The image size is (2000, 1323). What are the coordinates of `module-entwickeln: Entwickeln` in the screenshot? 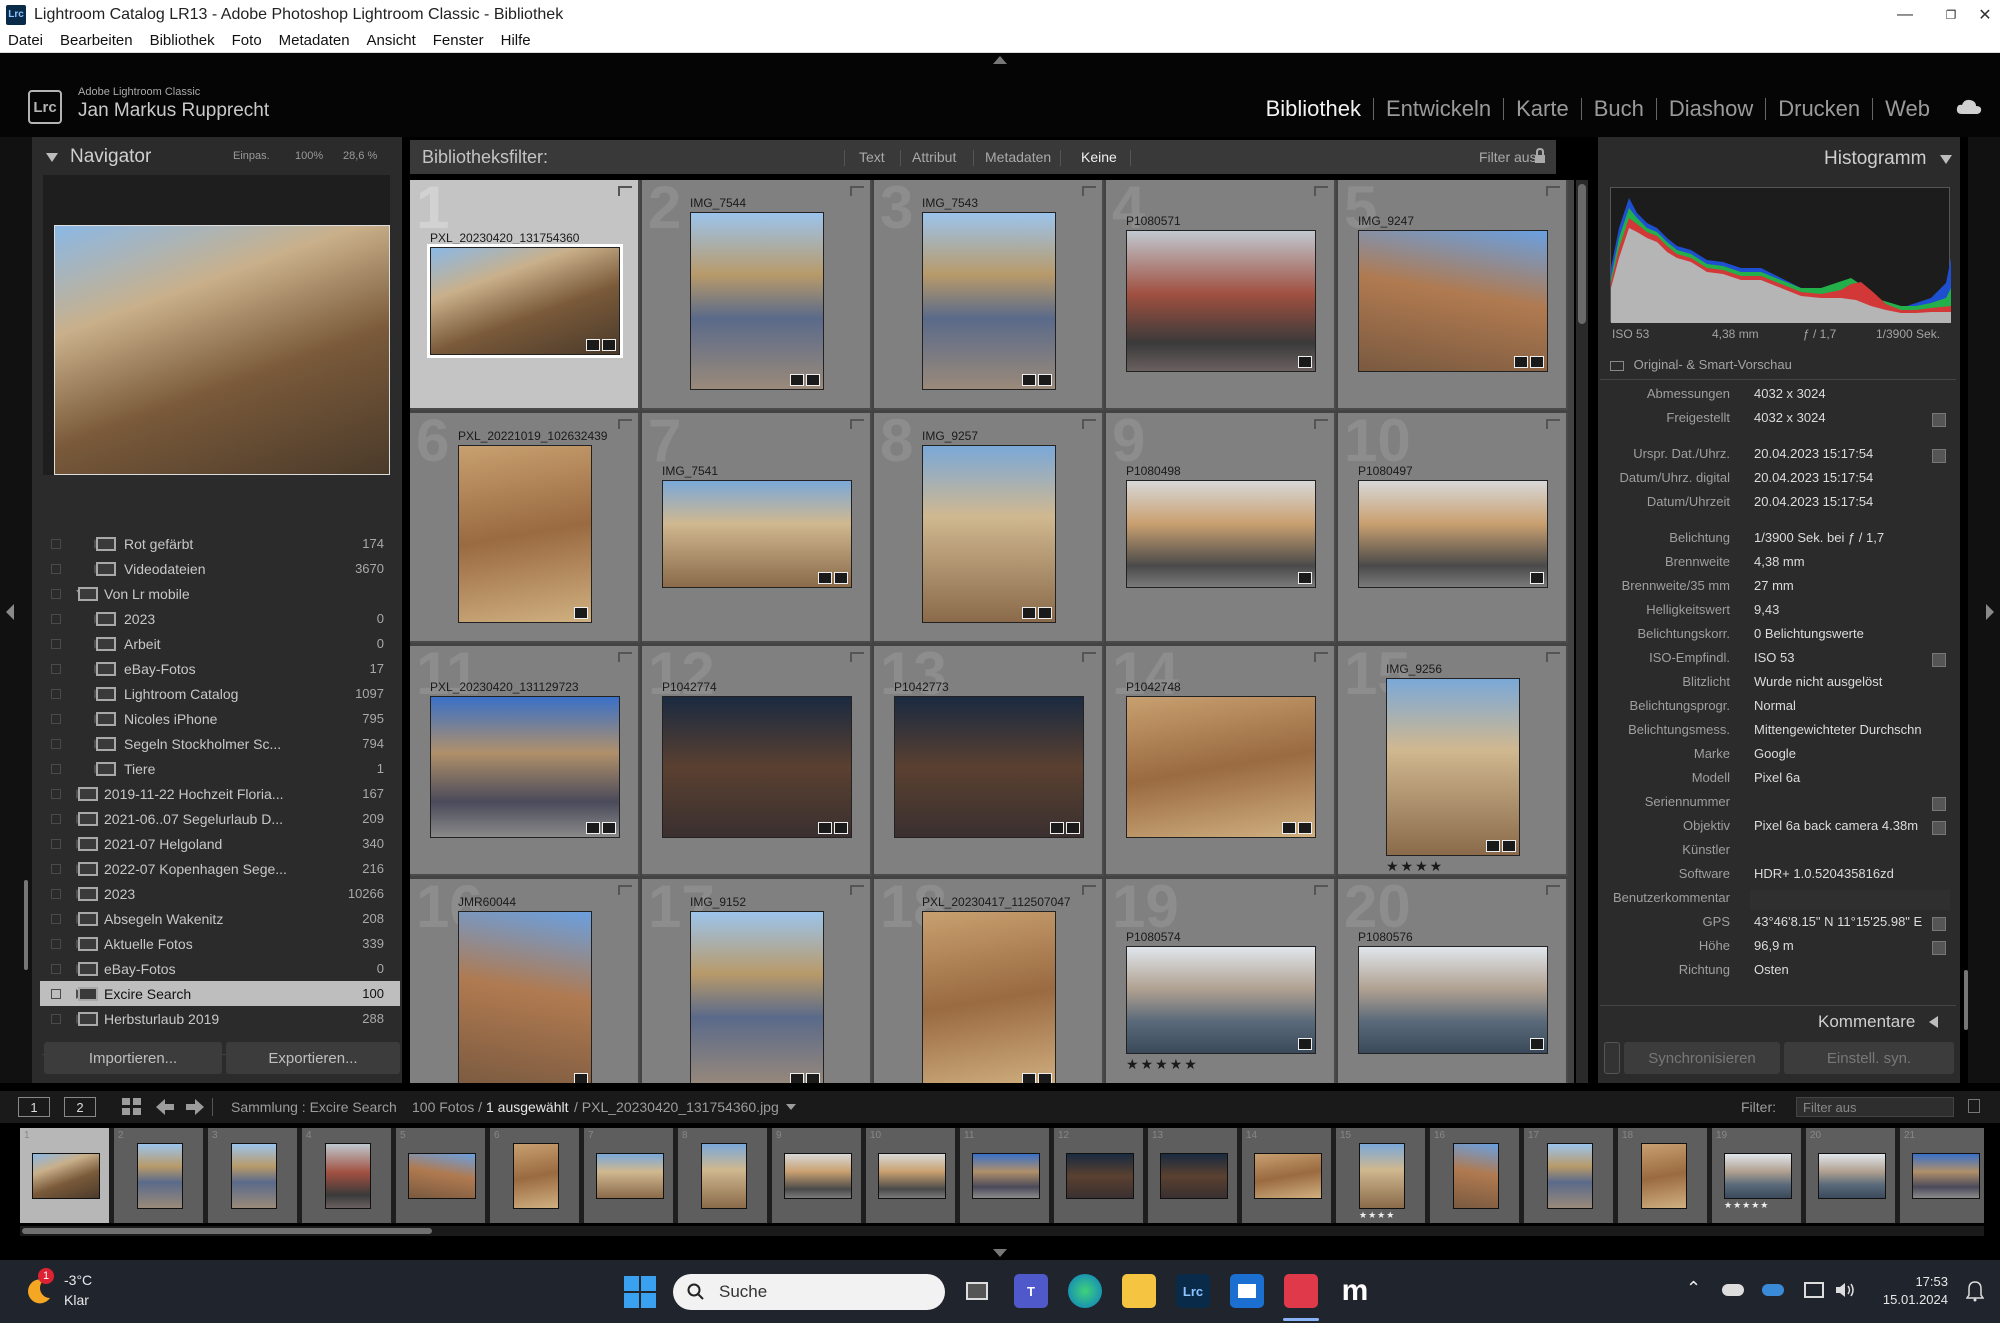 It's located at (1438, 109).